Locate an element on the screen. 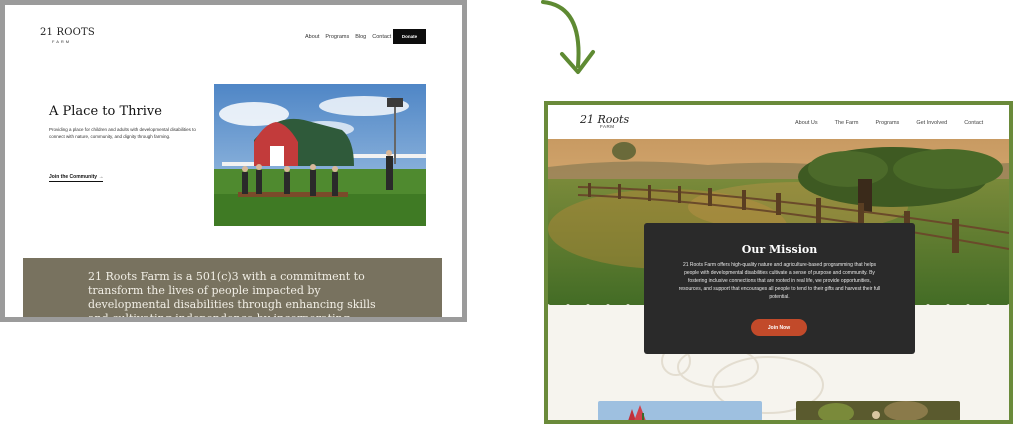  mission-title: Our Mission is located at coordinates (779, 249).